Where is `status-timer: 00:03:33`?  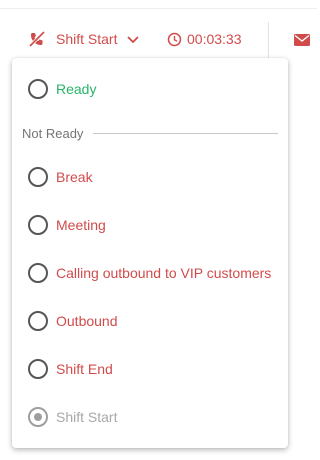
status-timer: 00:03:33 is located at coordinates (204, 39).